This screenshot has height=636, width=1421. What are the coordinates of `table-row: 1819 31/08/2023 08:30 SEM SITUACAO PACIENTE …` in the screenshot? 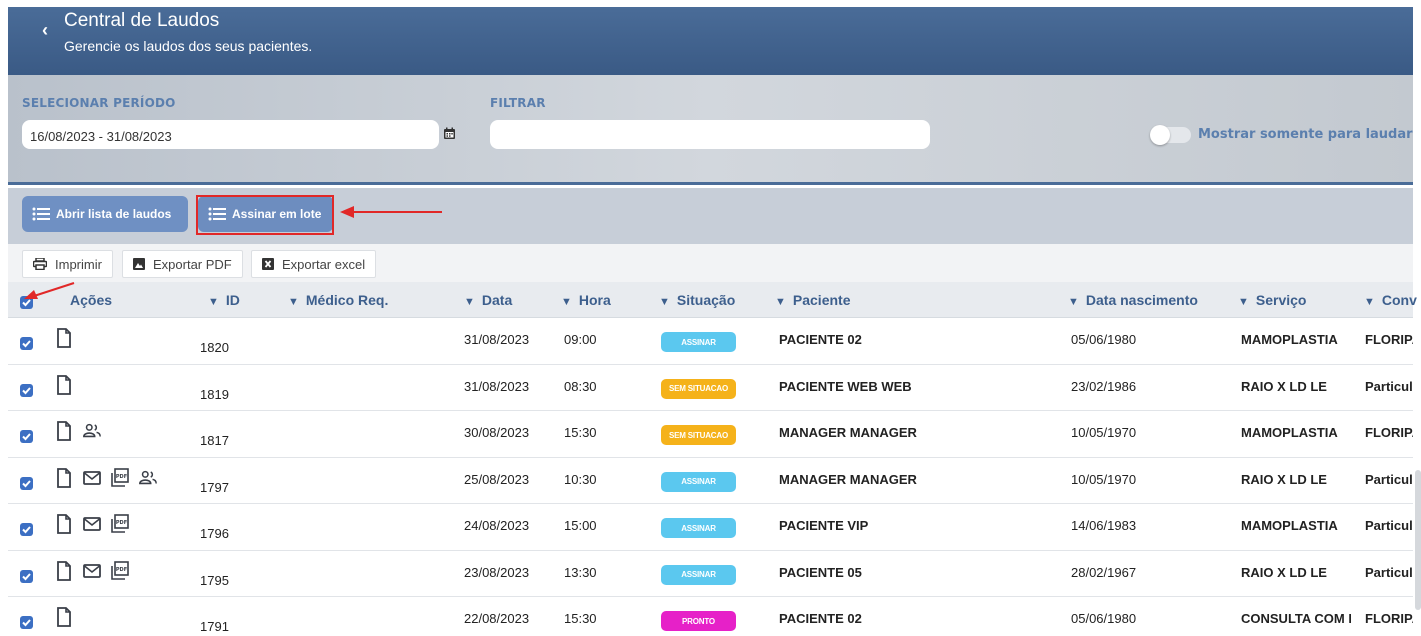 It's located at (710, 387).